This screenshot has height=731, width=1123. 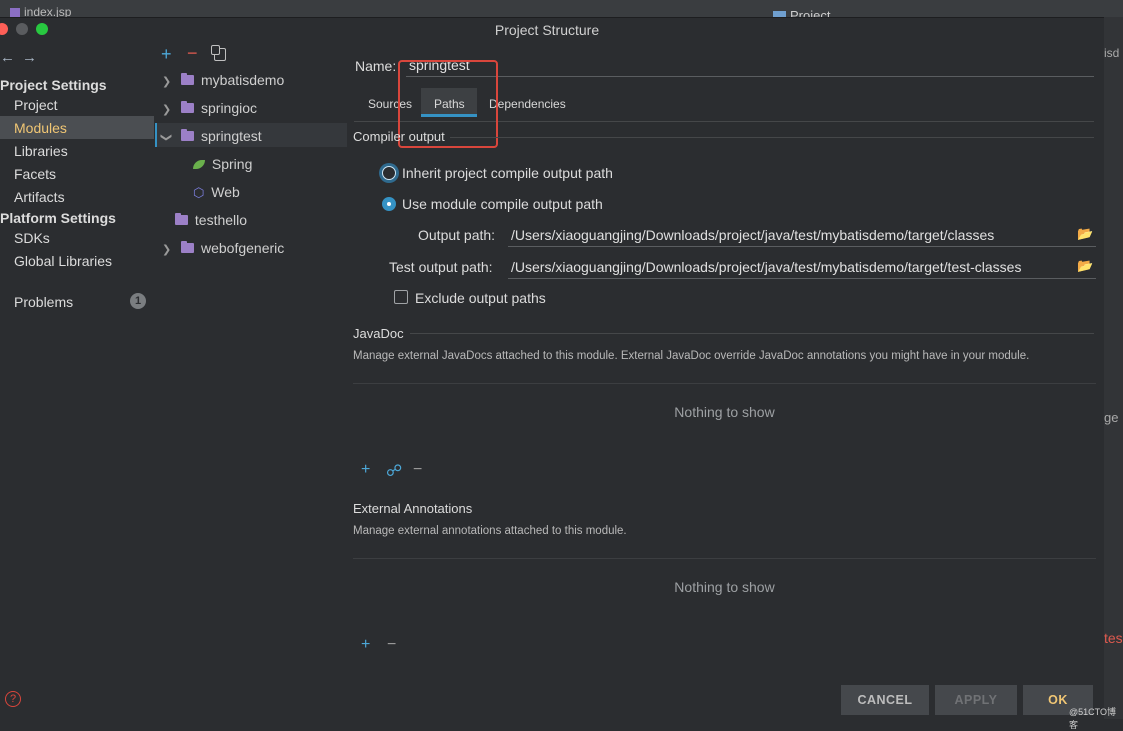 I want to click on tree-item-web-facet: ⬡ Web, so click(x=216, y=192).